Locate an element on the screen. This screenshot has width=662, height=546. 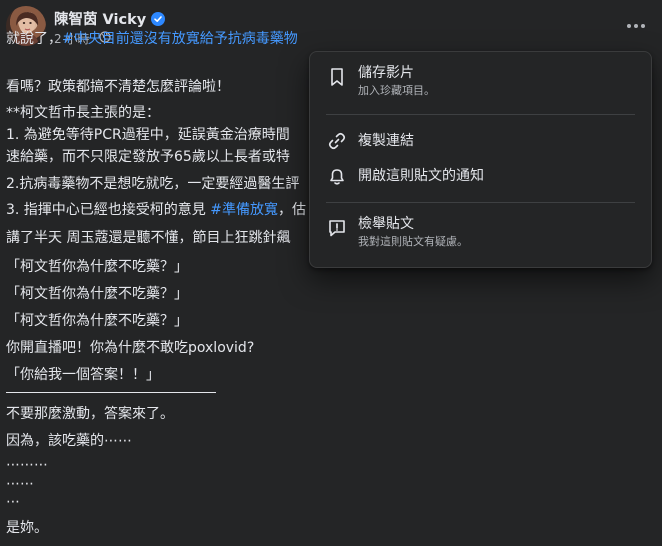
post-text-line: 1. 為避免等待PCR過程中，延誤黃金治療時間 is located at coordinates (148, 135).